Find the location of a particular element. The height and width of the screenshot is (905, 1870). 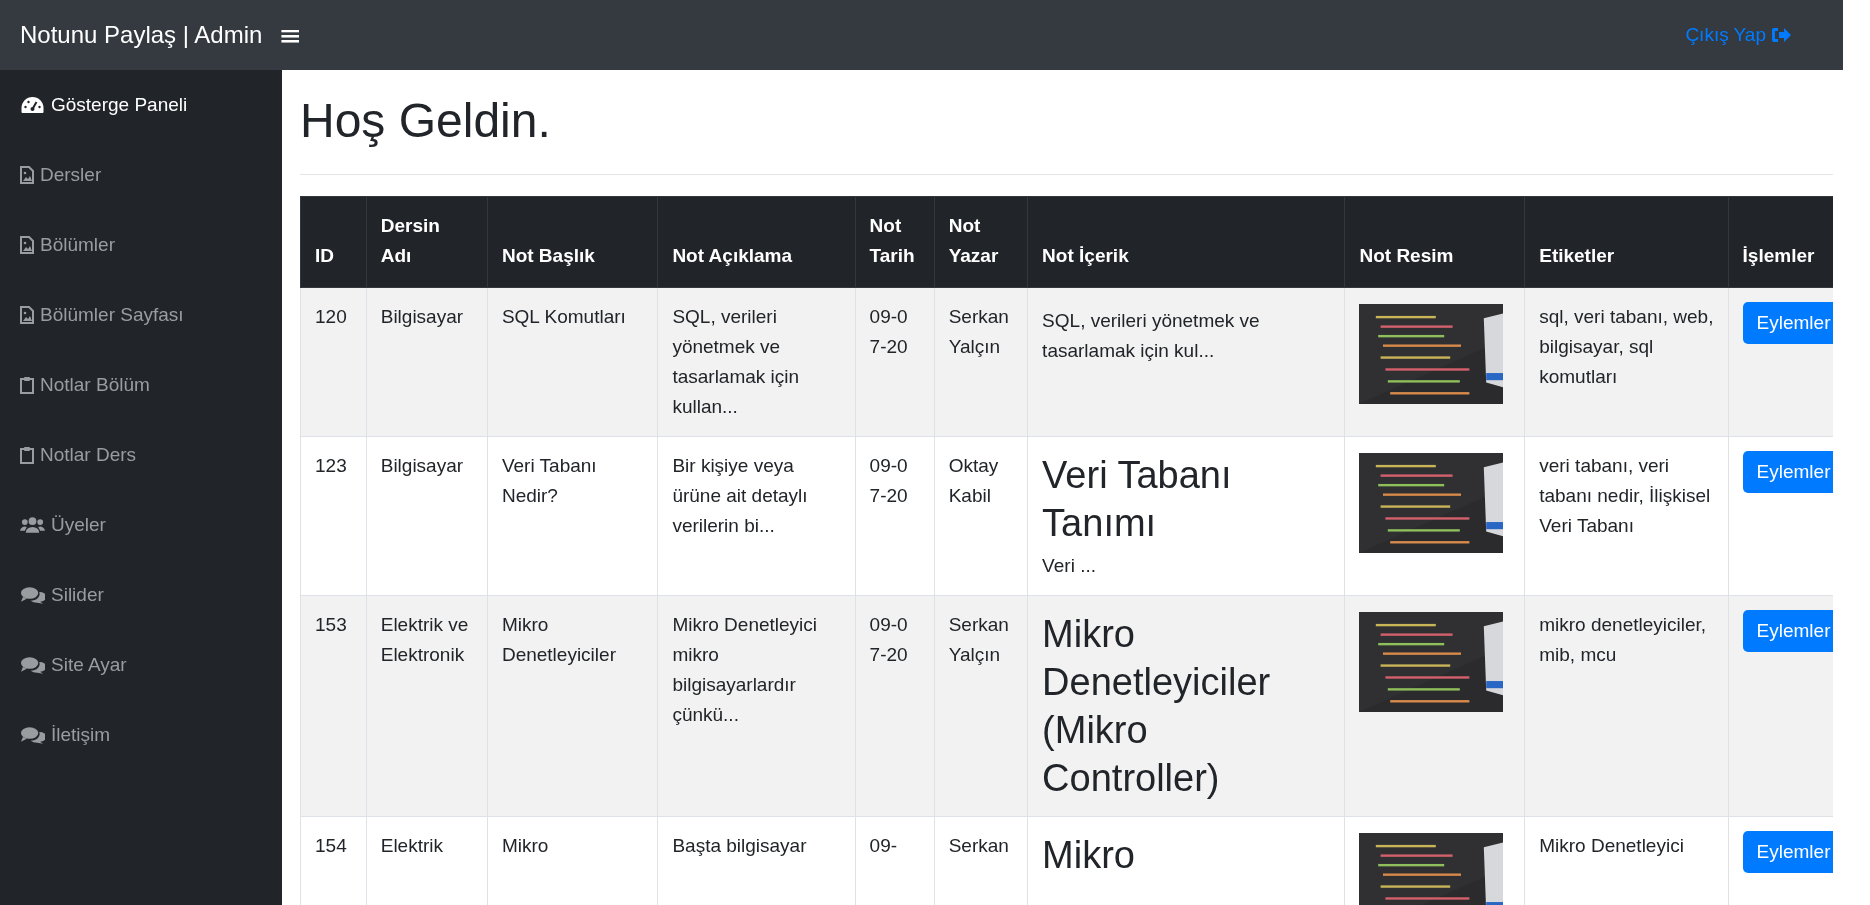

content-heading: Mikro Denetleyiciler (Mikro Controller) is located at coordinates (1157, 706).